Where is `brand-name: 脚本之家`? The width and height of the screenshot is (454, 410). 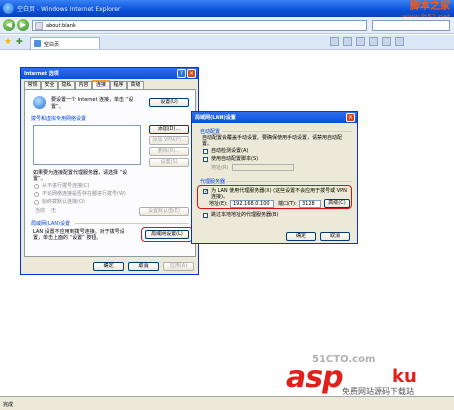 brand-name: 脚本之家 is located at coordinates (430, 6).